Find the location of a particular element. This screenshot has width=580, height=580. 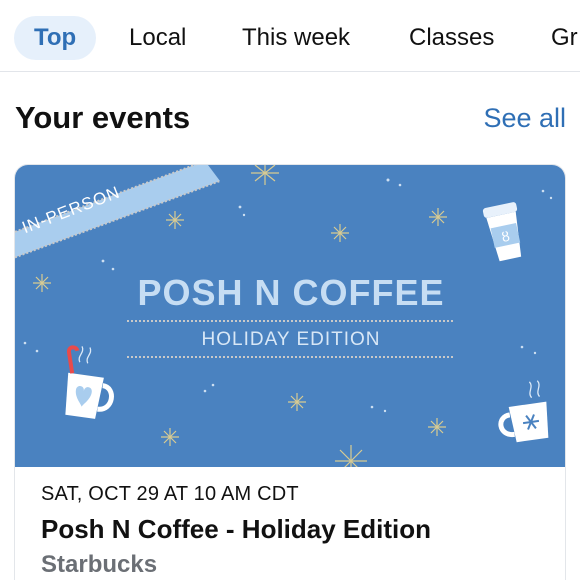

event-name: Posh N Coffee - Holiday Edition is located at coordinates (293, 529).